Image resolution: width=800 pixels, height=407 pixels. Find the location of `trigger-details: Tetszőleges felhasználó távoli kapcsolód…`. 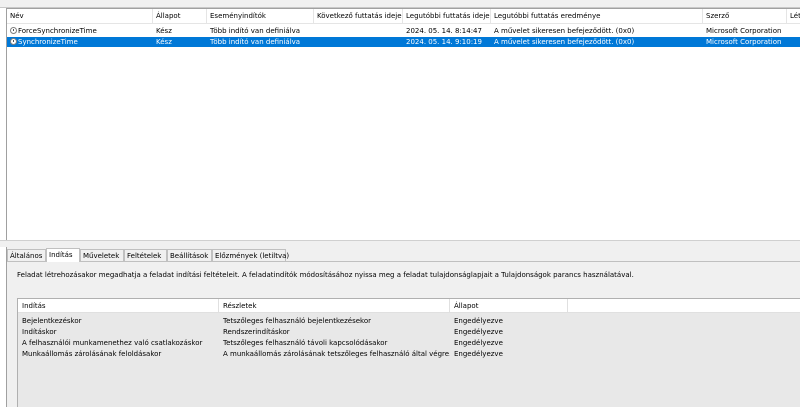

trigger-details: Tetszőleges felhasználó távoli kapcsolód… is located at coordinates (305, 343).